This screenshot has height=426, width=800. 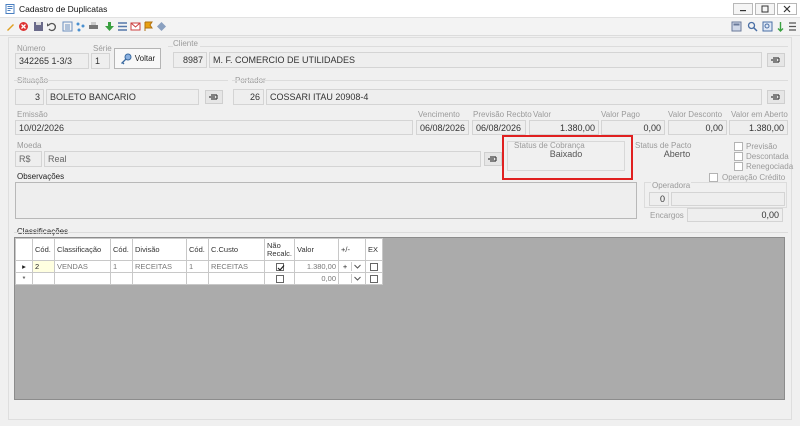 What do you see at coordinates (100, 61) in the screenshot?
I see `serie-field: 1` at bounding box center [100, 61].